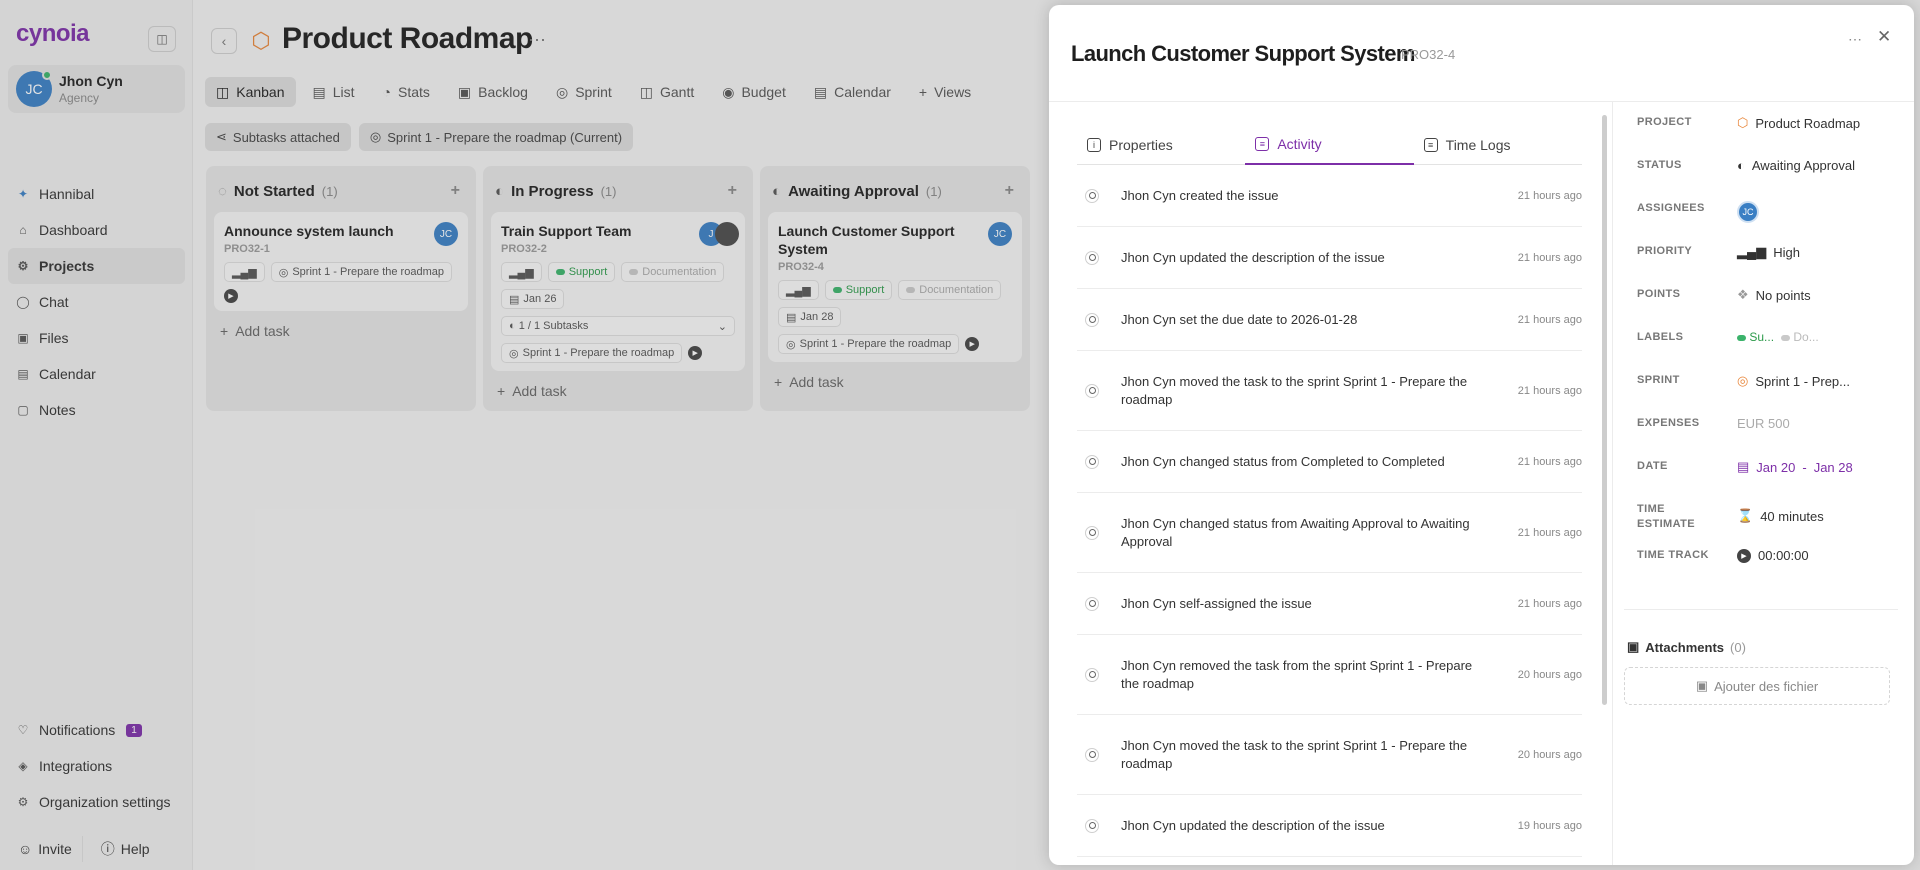 The width and height of the screenshot is (1920, 870). Describe the element at coordinates (1666, 517) in the screenshot. I see `property-label: TIME ESTIMATE` at that location.